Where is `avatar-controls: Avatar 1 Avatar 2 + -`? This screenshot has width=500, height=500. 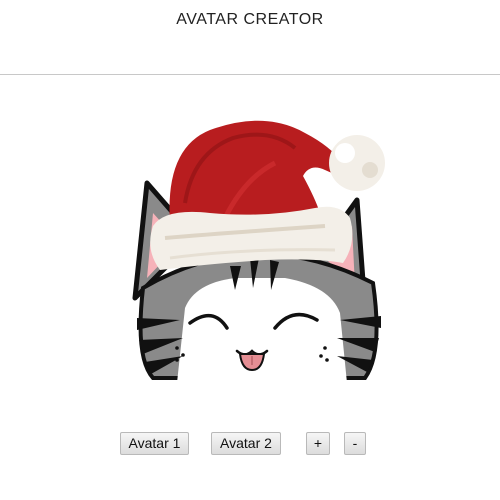
avatar-controls: Avatar 1 Avatar 2 + - is located at coordinates (250, 444).